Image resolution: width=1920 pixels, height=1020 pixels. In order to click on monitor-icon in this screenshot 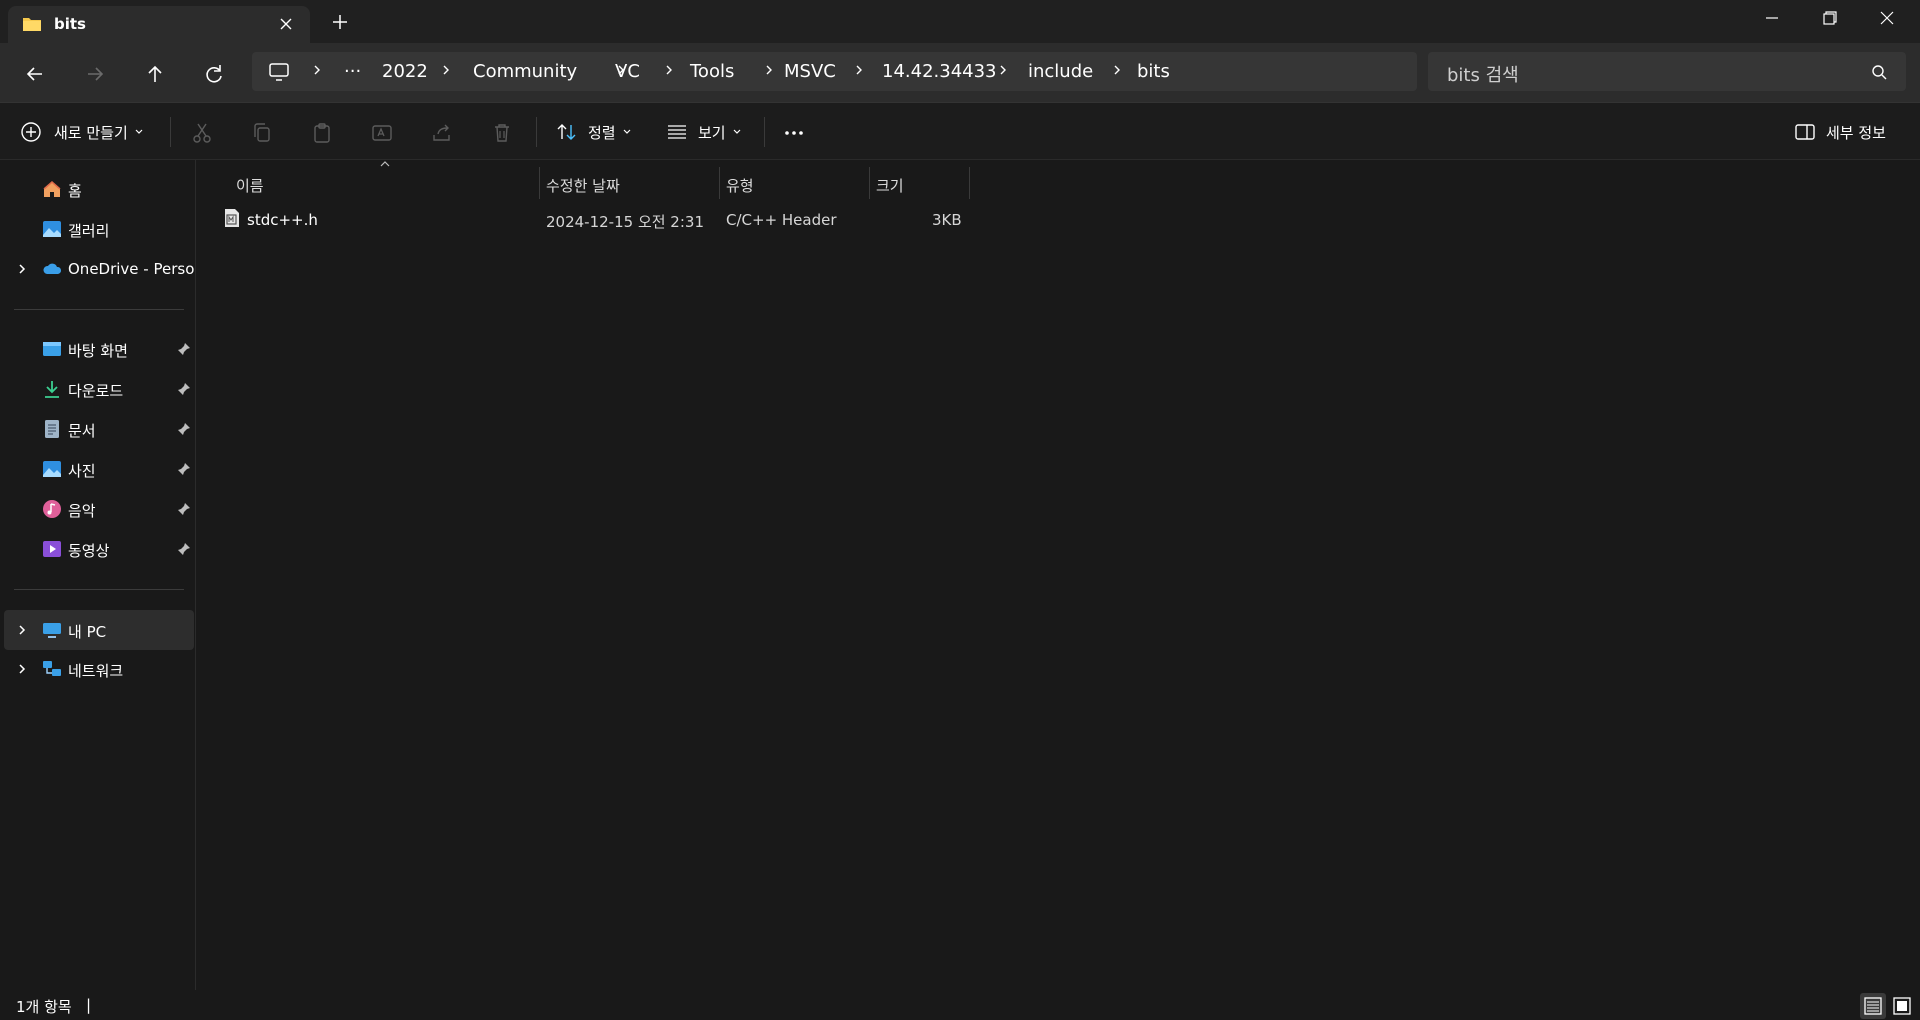, I will do `click(279, 72)`.